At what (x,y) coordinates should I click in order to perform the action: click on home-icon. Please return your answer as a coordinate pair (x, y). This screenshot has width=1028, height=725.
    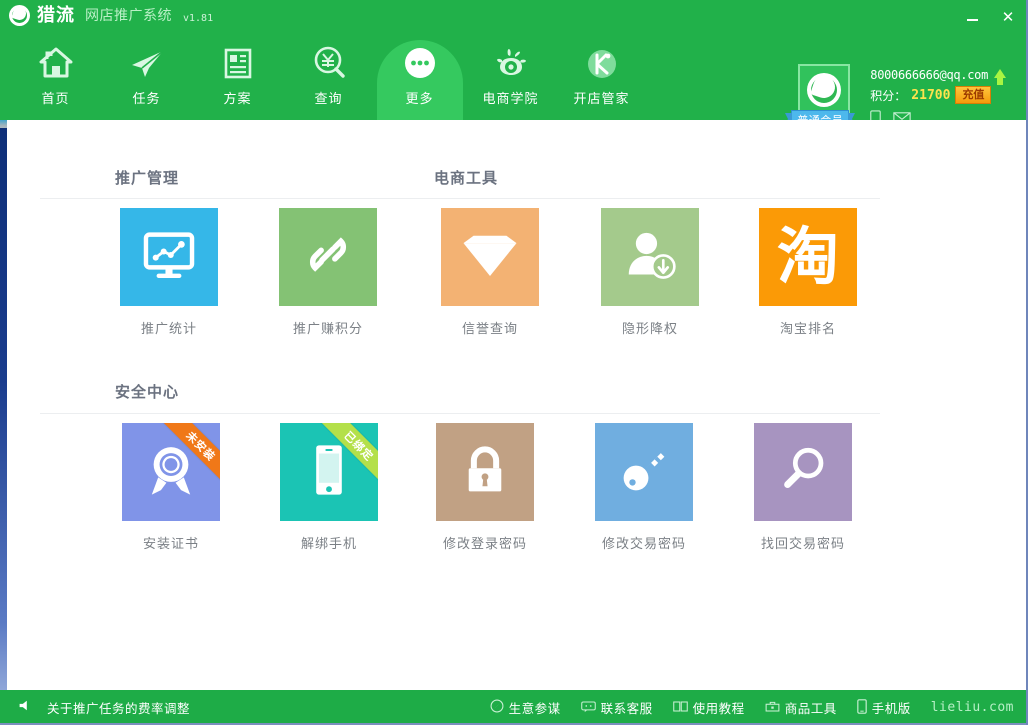
    Looking at the image, I should click on (56, 63).